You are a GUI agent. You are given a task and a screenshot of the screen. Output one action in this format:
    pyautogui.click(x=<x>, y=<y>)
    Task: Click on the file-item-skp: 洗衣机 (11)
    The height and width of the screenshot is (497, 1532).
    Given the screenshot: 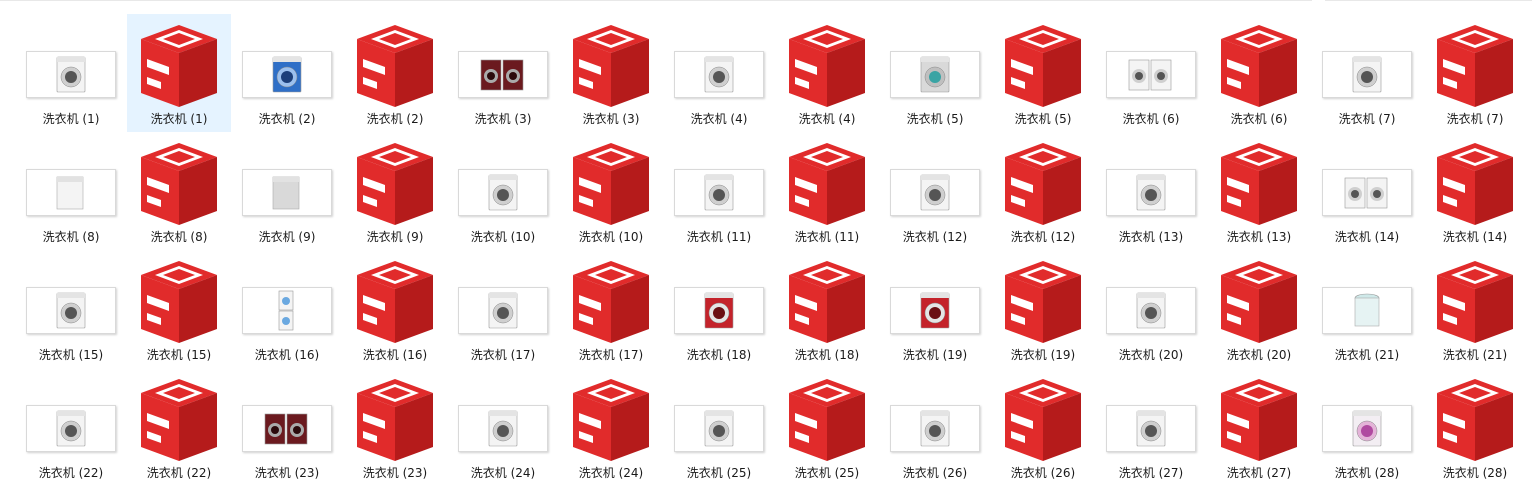 What is the action you would take?
    pyautogui.click(x=827, y=191)
    